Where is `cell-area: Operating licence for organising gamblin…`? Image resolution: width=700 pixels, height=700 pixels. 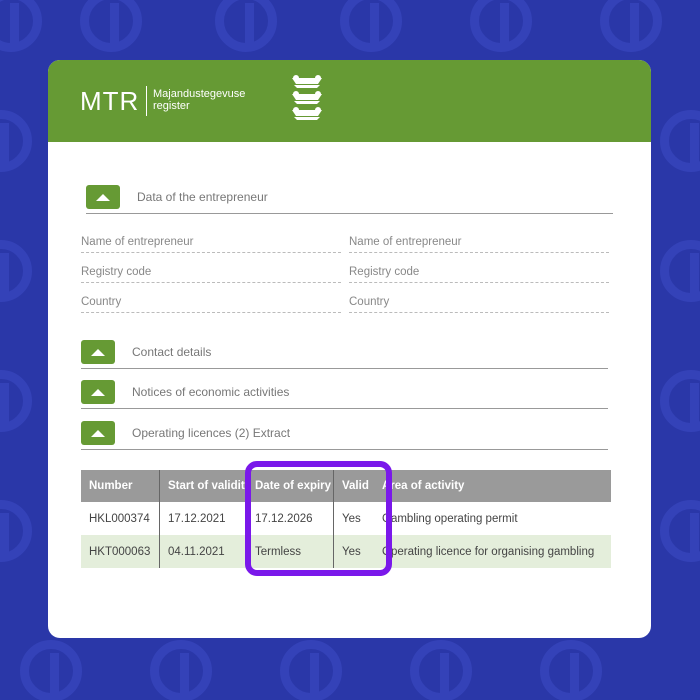 cell-area: Operating licence for organising gamblin… is located at coordinates (488, 551).